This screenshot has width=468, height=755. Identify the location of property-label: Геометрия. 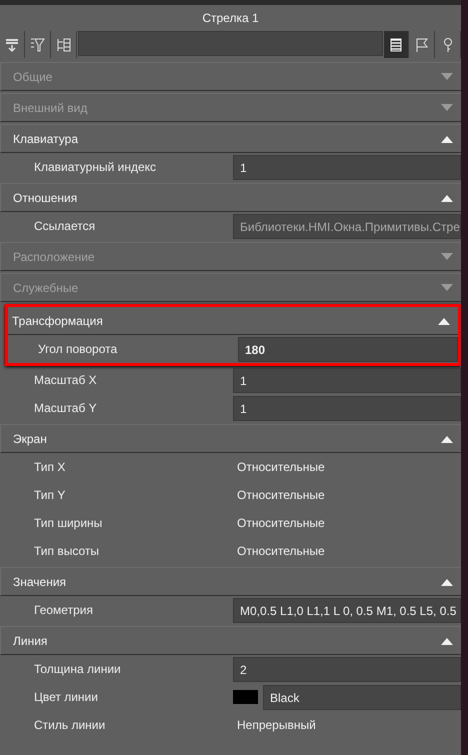
(63, 610).